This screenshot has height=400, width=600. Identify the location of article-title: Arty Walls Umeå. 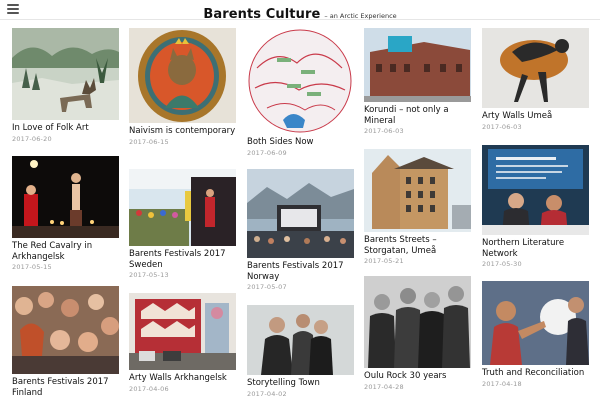
(535, 116).